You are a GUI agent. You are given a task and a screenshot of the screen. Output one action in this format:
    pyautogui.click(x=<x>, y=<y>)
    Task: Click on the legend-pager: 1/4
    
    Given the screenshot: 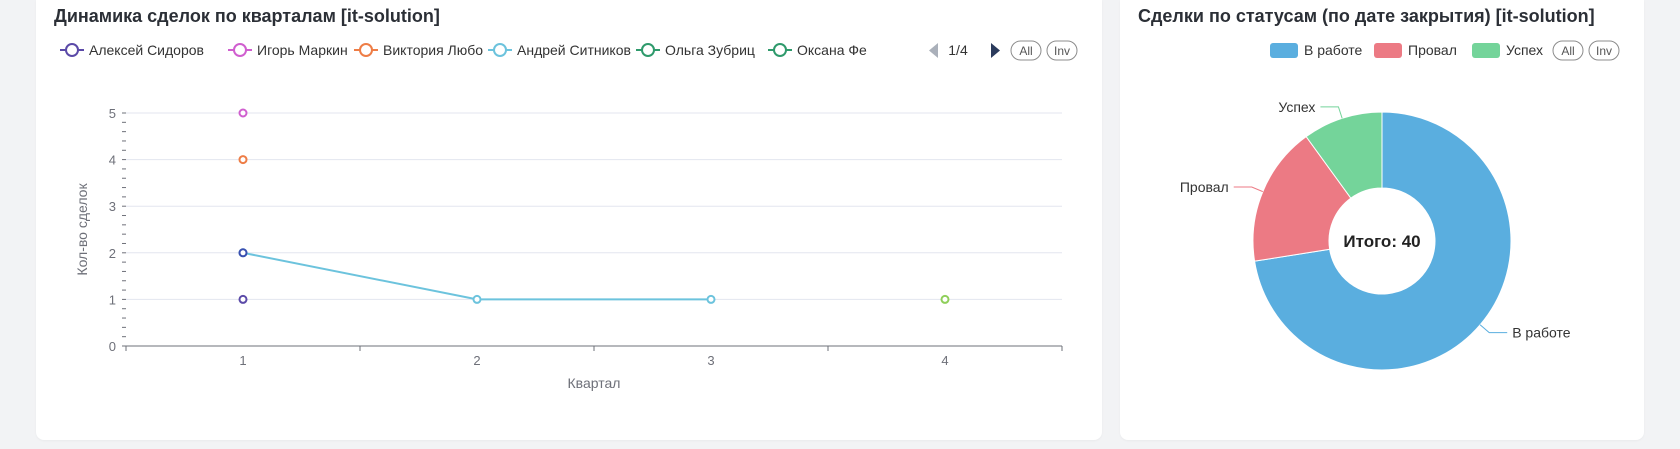 What is the action you would take?
    pyautogui.click(x=964, y=50)
    